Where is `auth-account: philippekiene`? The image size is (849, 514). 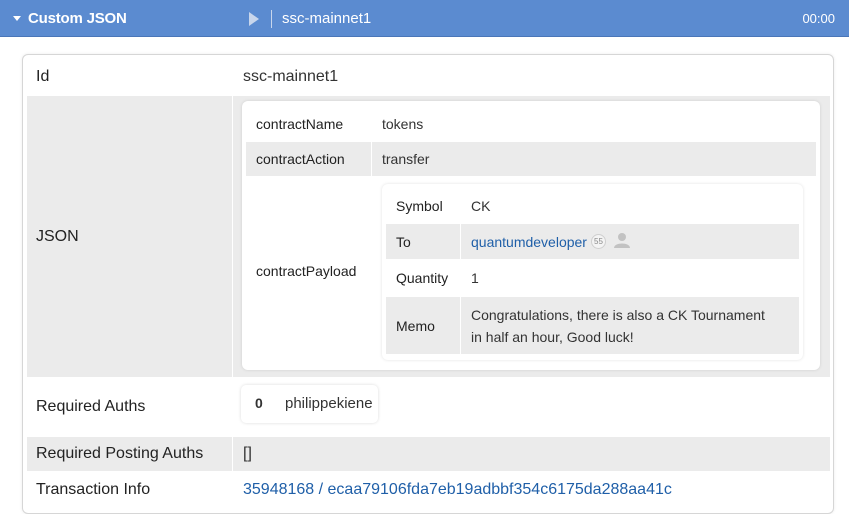
auth-account: philippekiene is located at coordinates (329, 403).